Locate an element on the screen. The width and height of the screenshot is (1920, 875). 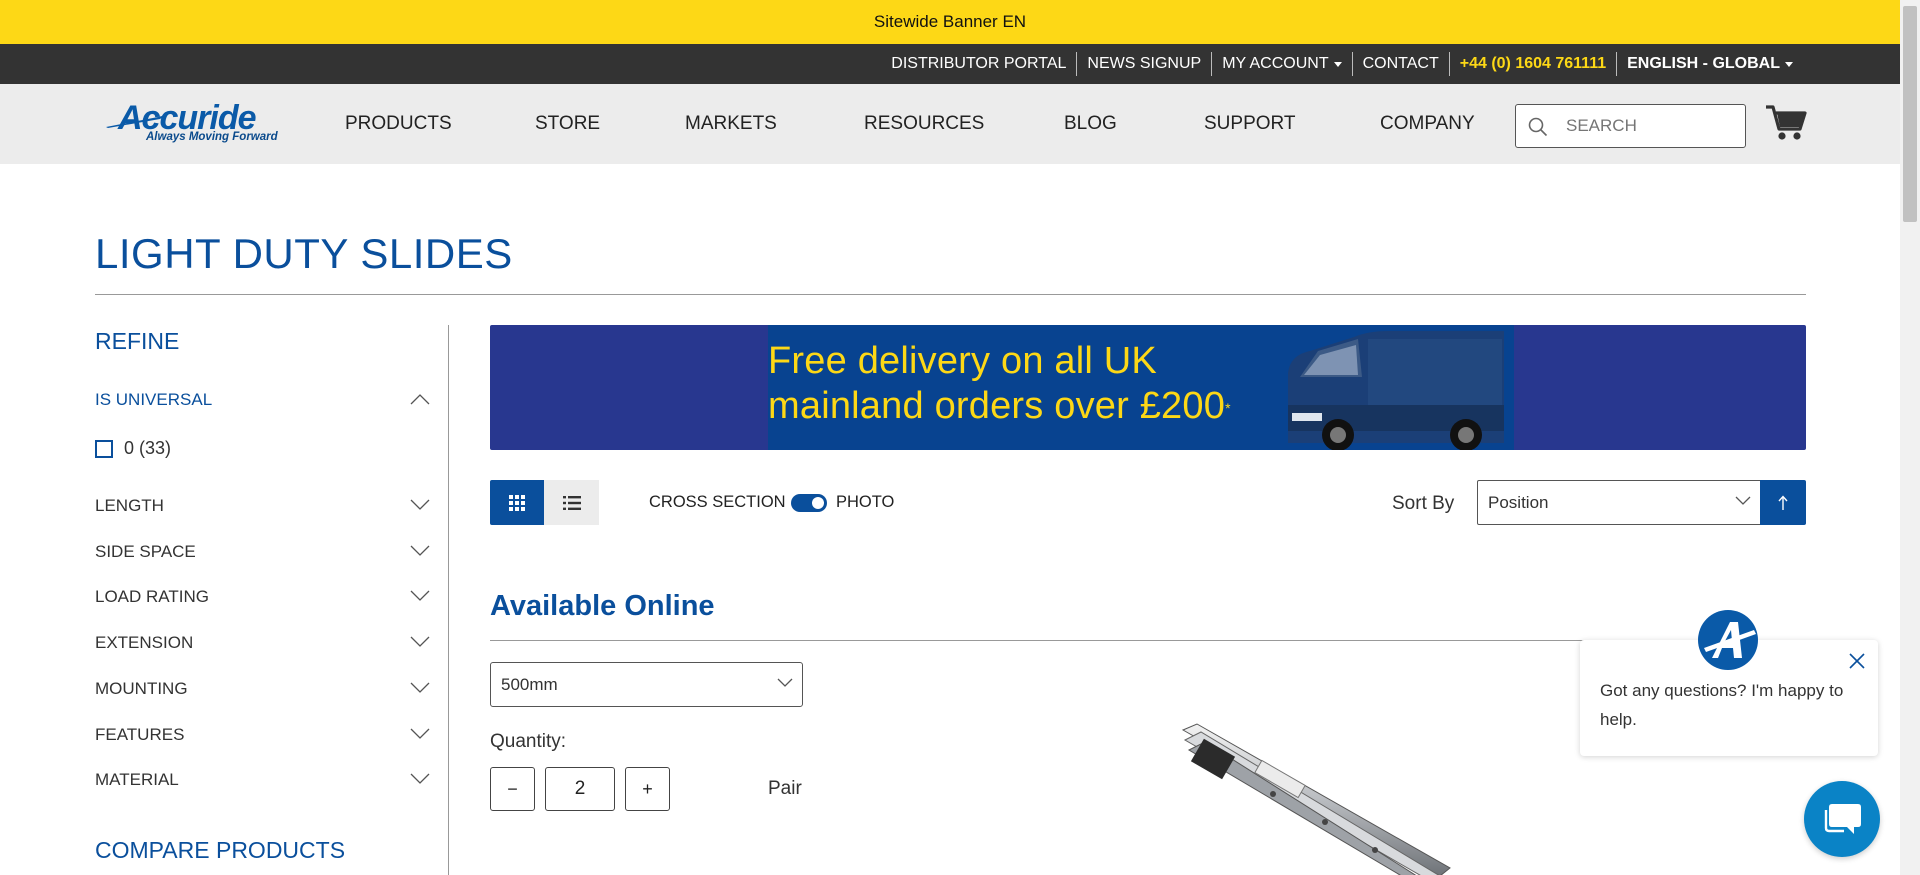
filter-length: LENGTH is located at coordinates (262, 506).